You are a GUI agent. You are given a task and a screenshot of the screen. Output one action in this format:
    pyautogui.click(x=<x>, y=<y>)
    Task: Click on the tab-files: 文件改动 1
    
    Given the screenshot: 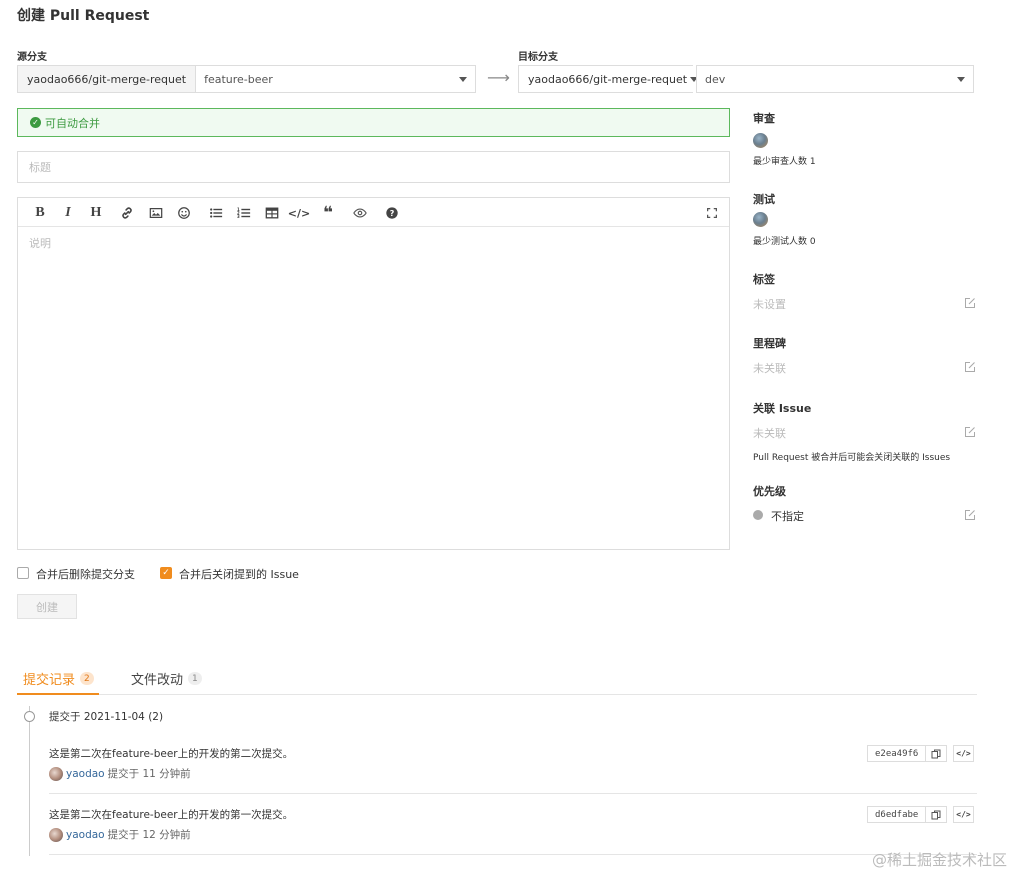 What is the action you would take?
    pyautogui.click(x=166, y=678)
    